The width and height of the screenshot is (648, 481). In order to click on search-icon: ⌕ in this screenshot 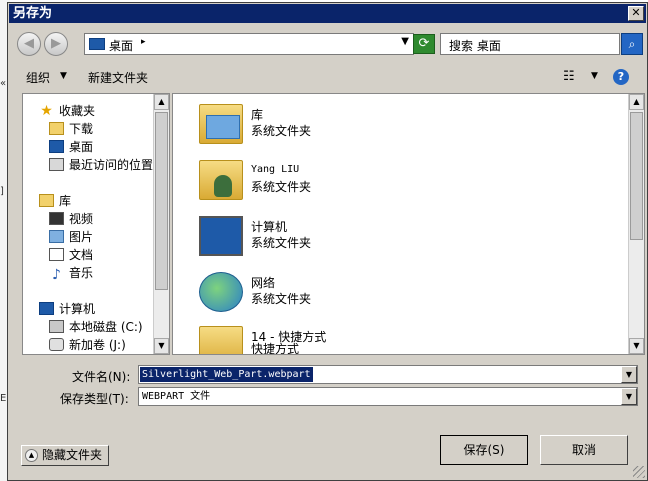, I will do `click(632, 44)`.